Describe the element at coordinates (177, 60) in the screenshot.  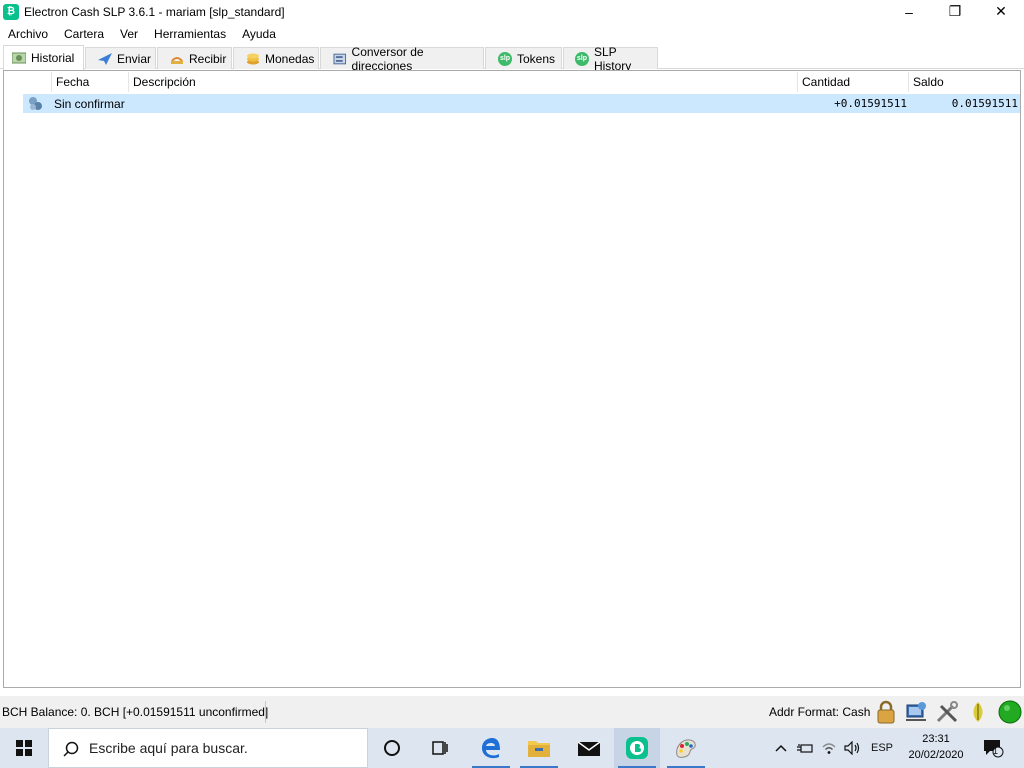
I see `receive-icon` at that location.